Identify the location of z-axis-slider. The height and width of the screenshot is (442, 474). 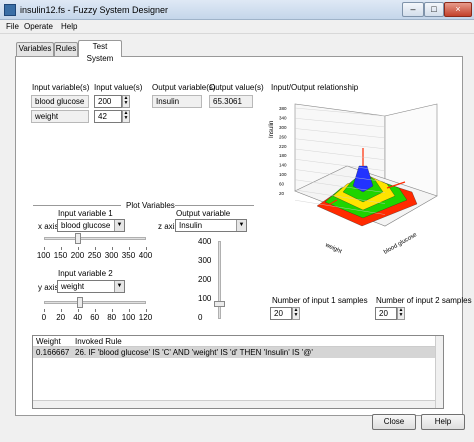
(220, 280).